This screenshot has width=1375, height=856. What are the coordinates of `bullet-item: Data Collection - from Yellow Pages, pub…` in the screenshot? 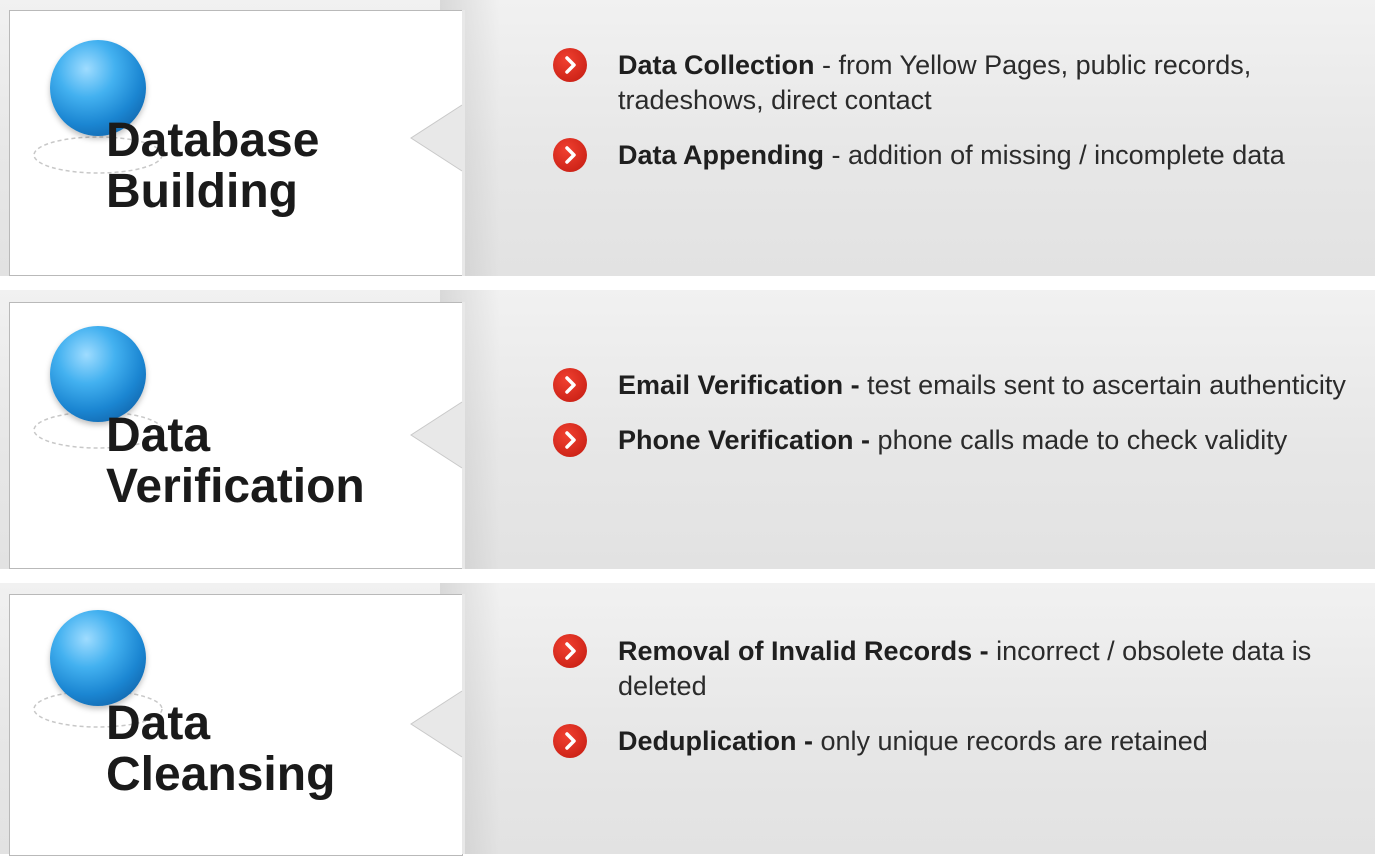 It's located at (953, 83).